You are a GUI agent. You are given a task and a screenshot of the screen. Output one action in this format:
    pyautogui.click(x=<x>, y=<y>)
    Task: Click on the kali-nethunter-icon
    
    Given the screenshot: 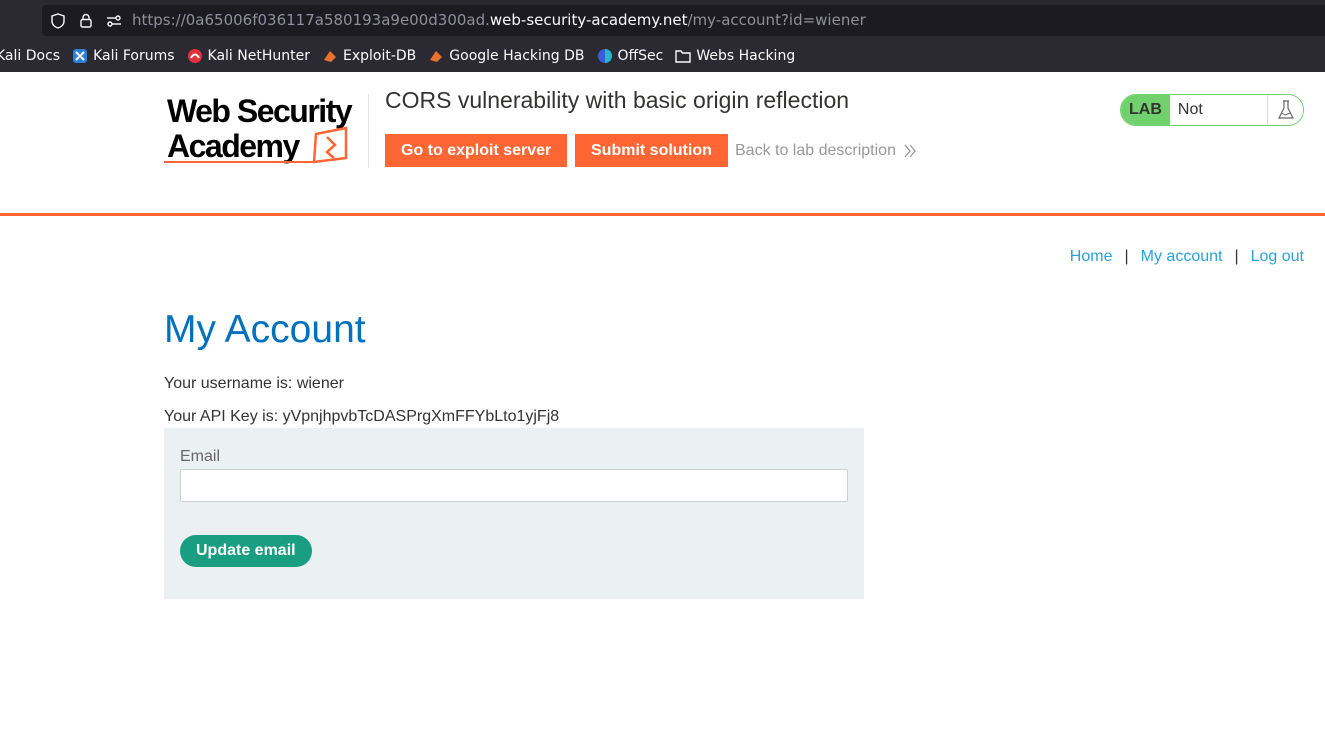 What is the action you would take?
    pyautogui.click(x=195, y=56)
    